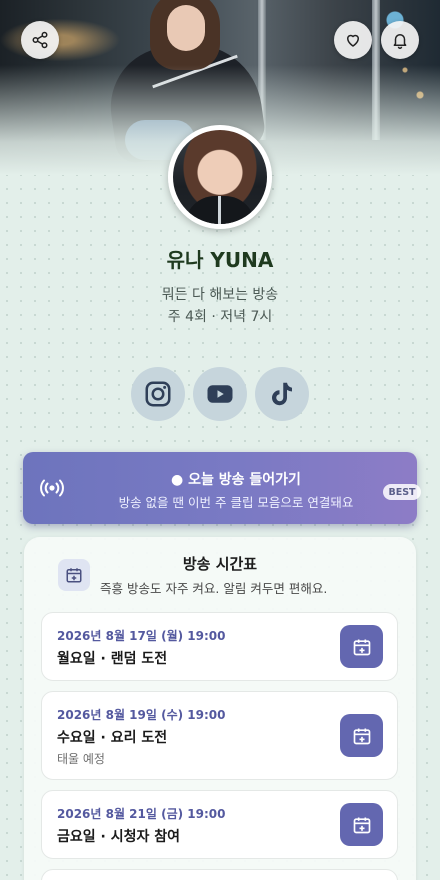 This screenshot has height=880, width=440. I want to click on tiktok-icon, so click(282, 394).